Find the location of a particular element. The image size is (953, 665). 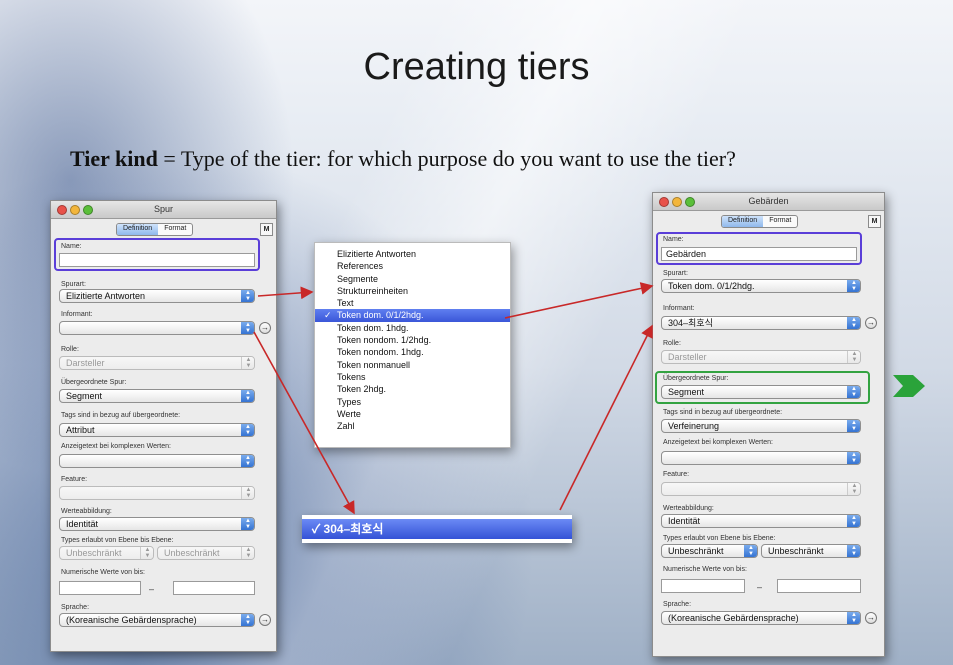

arrow-informant-to-menu is located at coordinates (304, 423).